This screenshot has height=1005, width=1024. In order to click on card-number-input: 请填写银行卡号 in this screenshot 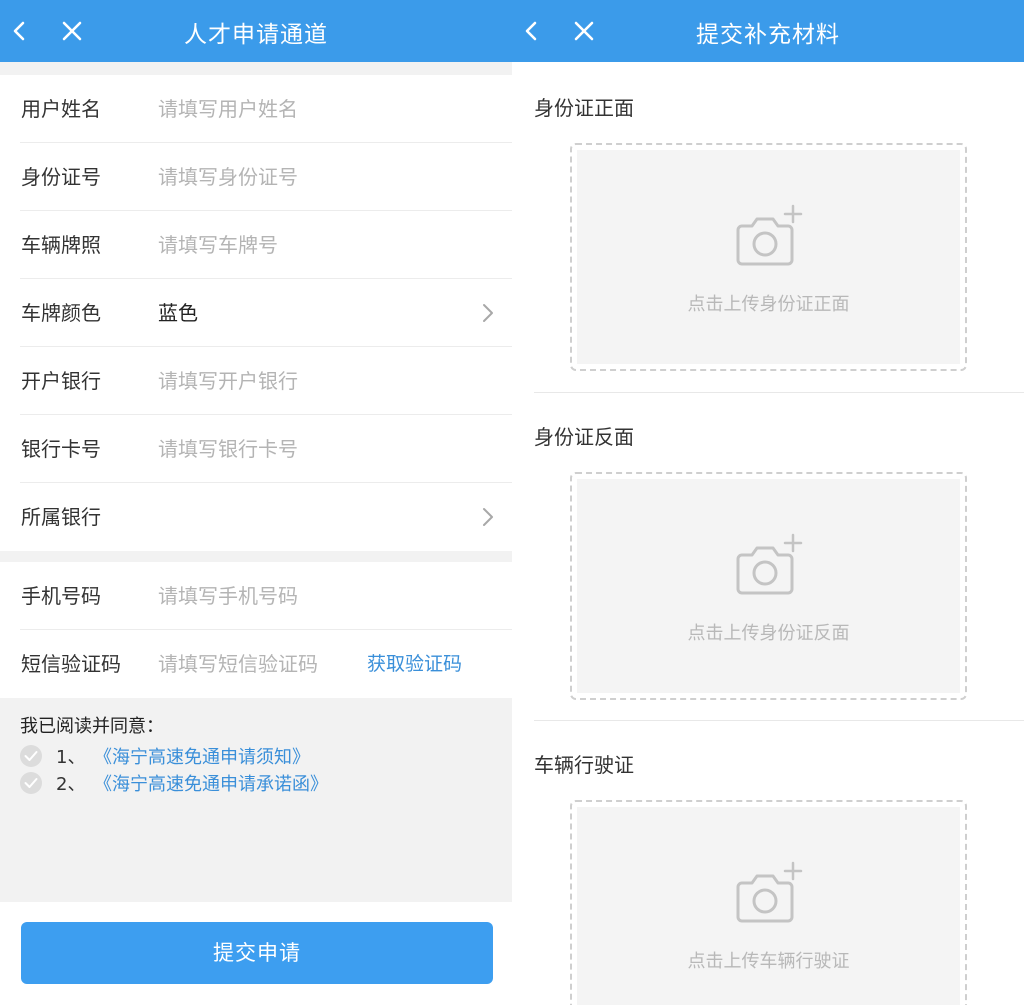, I will do `click(228, 449)`.